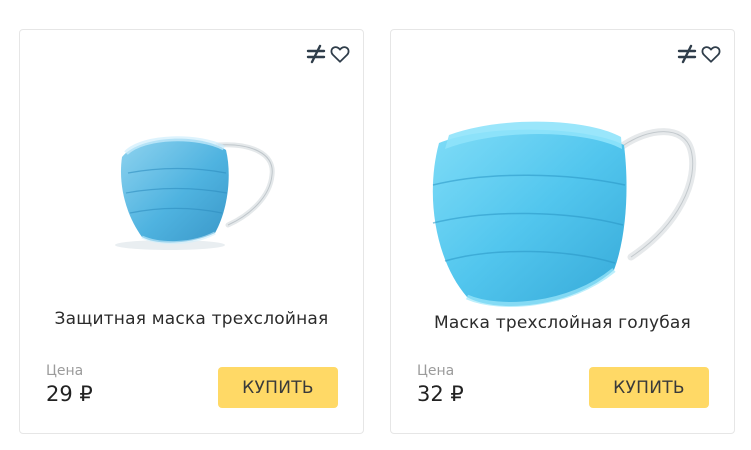 This screenshot has width=751, height=450. I want to click on product-name: Защитная маска трехслойная, so click(191, 319).